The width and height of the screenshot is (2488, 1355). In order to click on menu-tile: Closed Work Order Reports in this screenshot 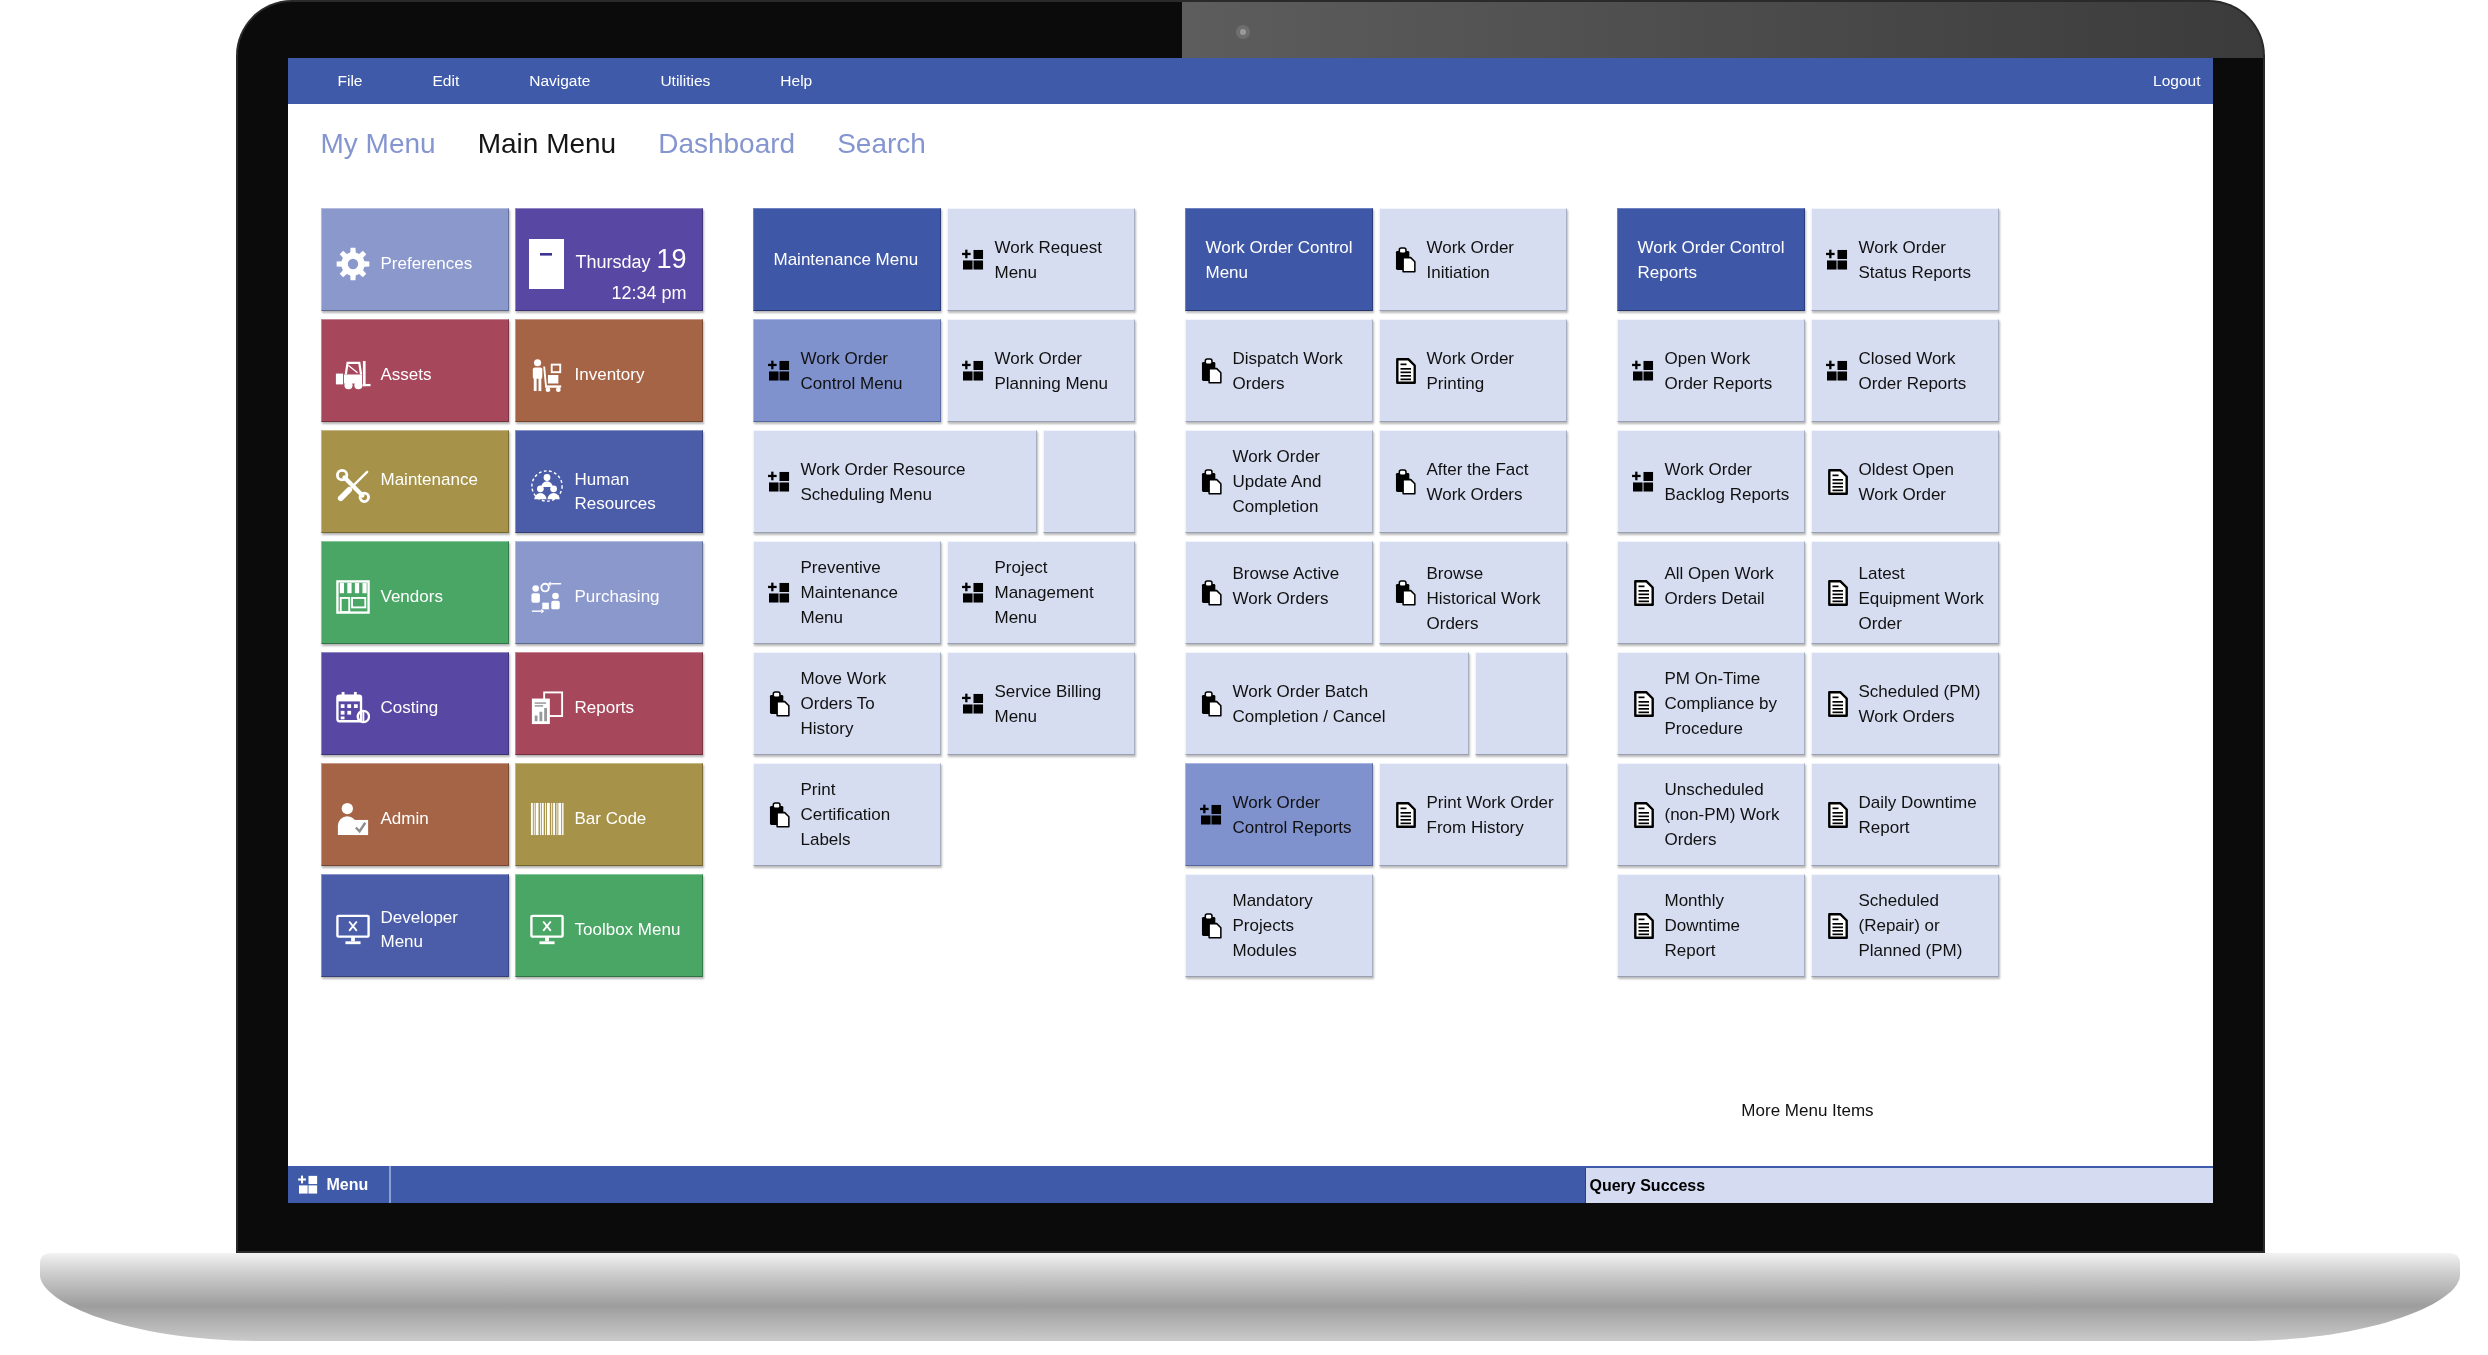, I will do `click(1904, 370)`.